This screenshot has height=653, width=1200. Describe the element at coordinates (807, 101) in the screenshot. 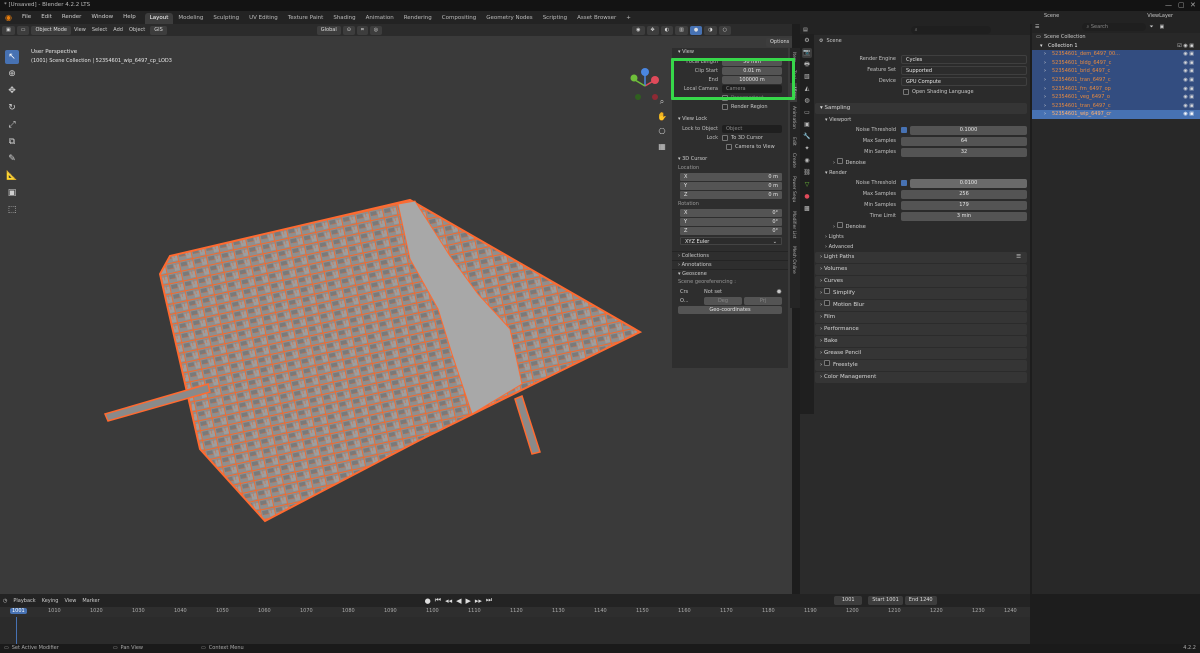

I see `world-tab-icon: ◍` at that location.